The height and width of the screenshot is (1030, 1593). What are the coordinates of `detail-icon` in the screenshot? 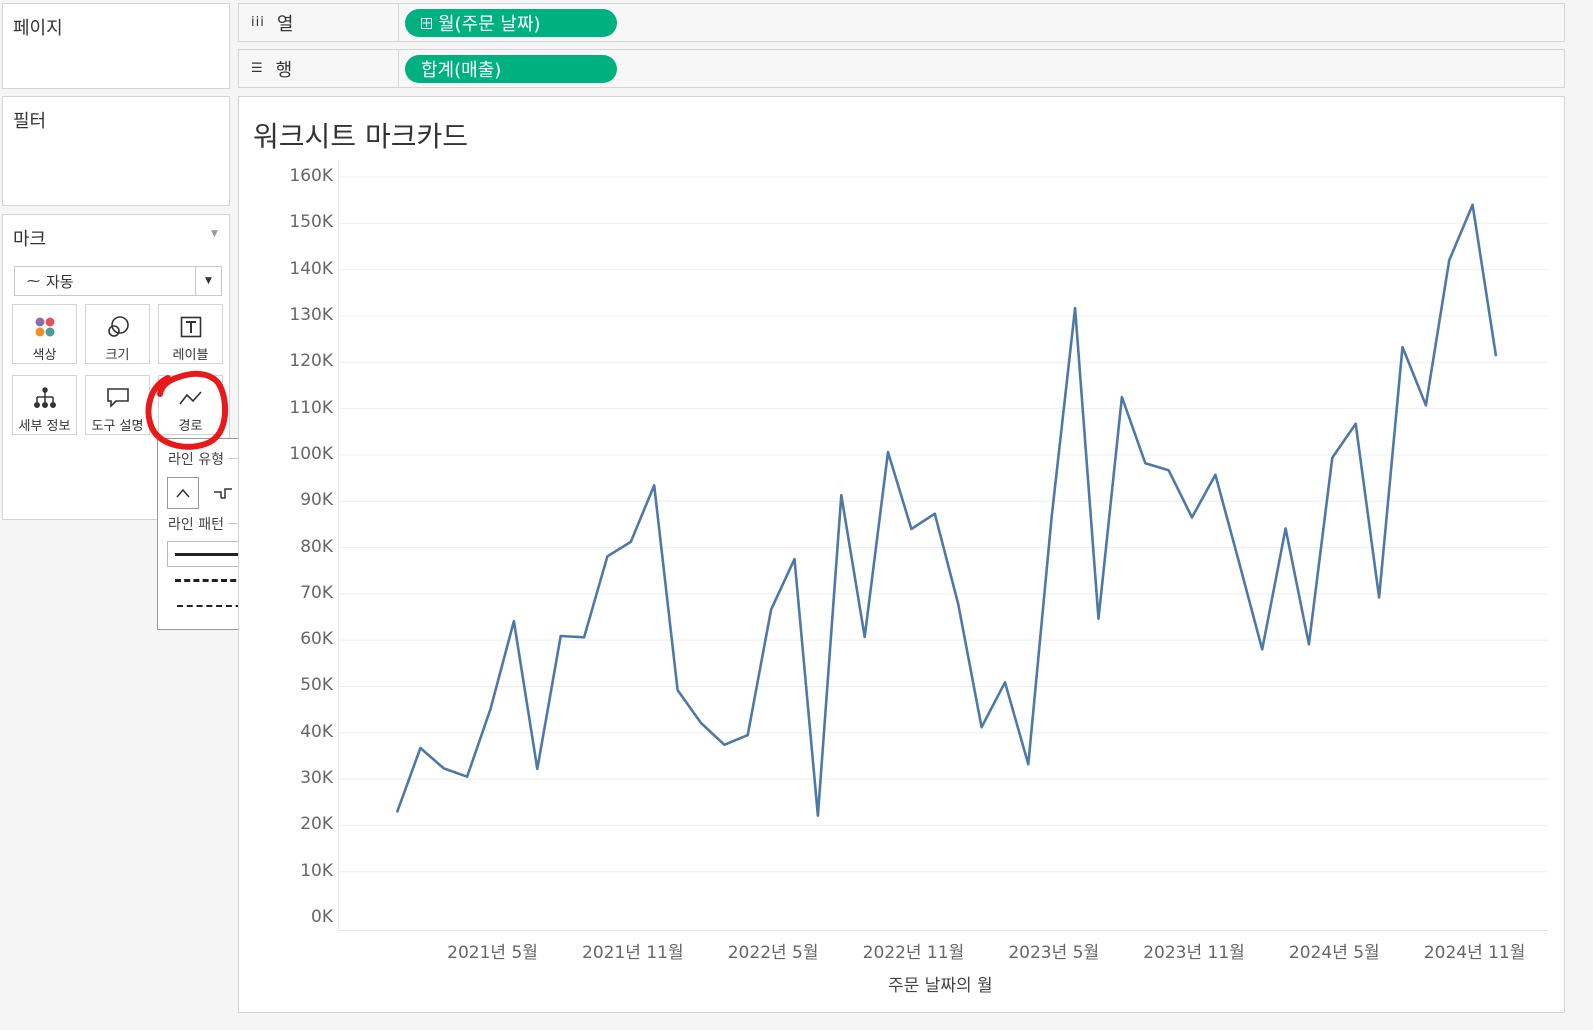 It's located at (45, 397).